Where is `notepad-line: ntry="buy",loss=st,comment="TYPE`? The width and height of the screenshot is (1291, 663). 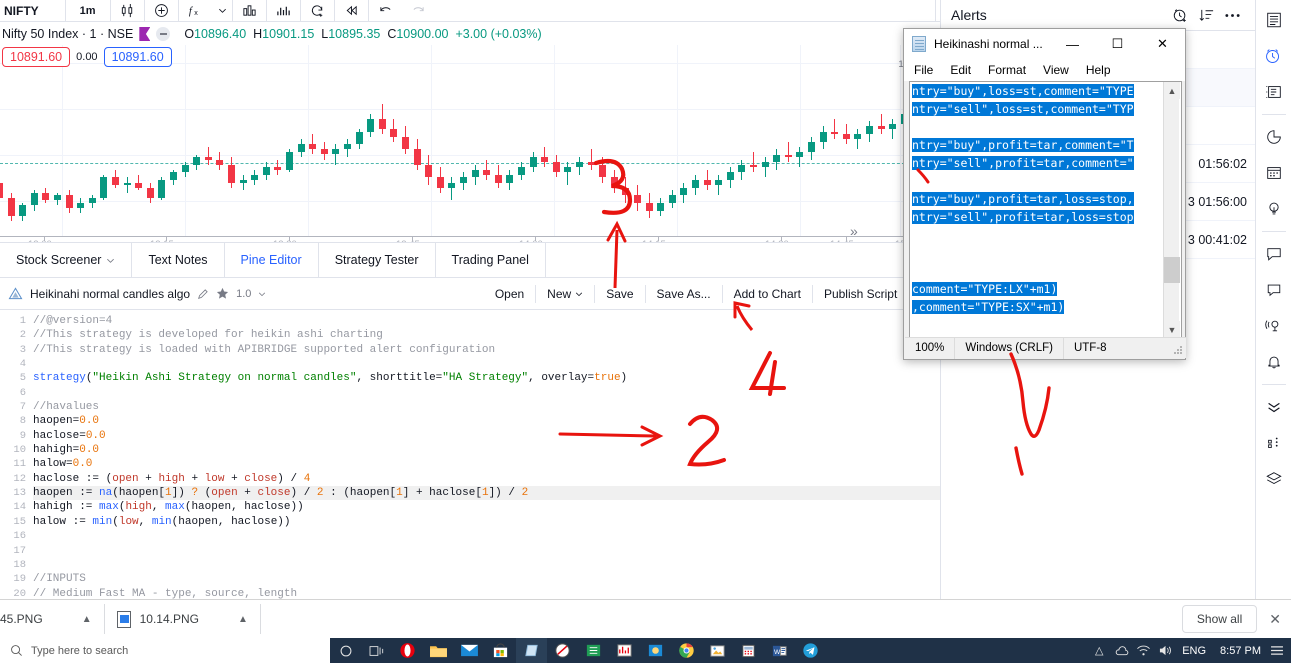 notepad-line: ntry="buy",loss=st,comment="TYPE is located at coordinates (1045, 91).